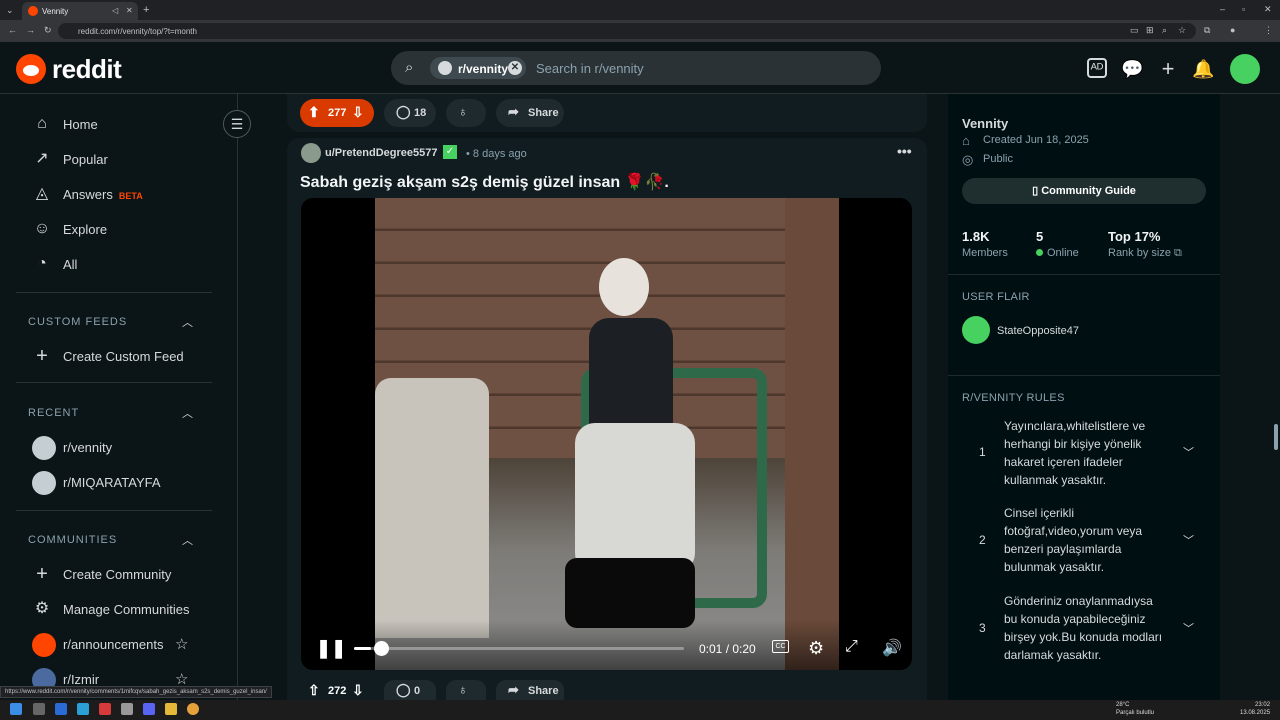 The width and height of the screenshot is (1280, 720). Describe the element at coordinates (80, 11) in the screenshot. I see `browser-tab: Vennity ◁ ✕` at that location.